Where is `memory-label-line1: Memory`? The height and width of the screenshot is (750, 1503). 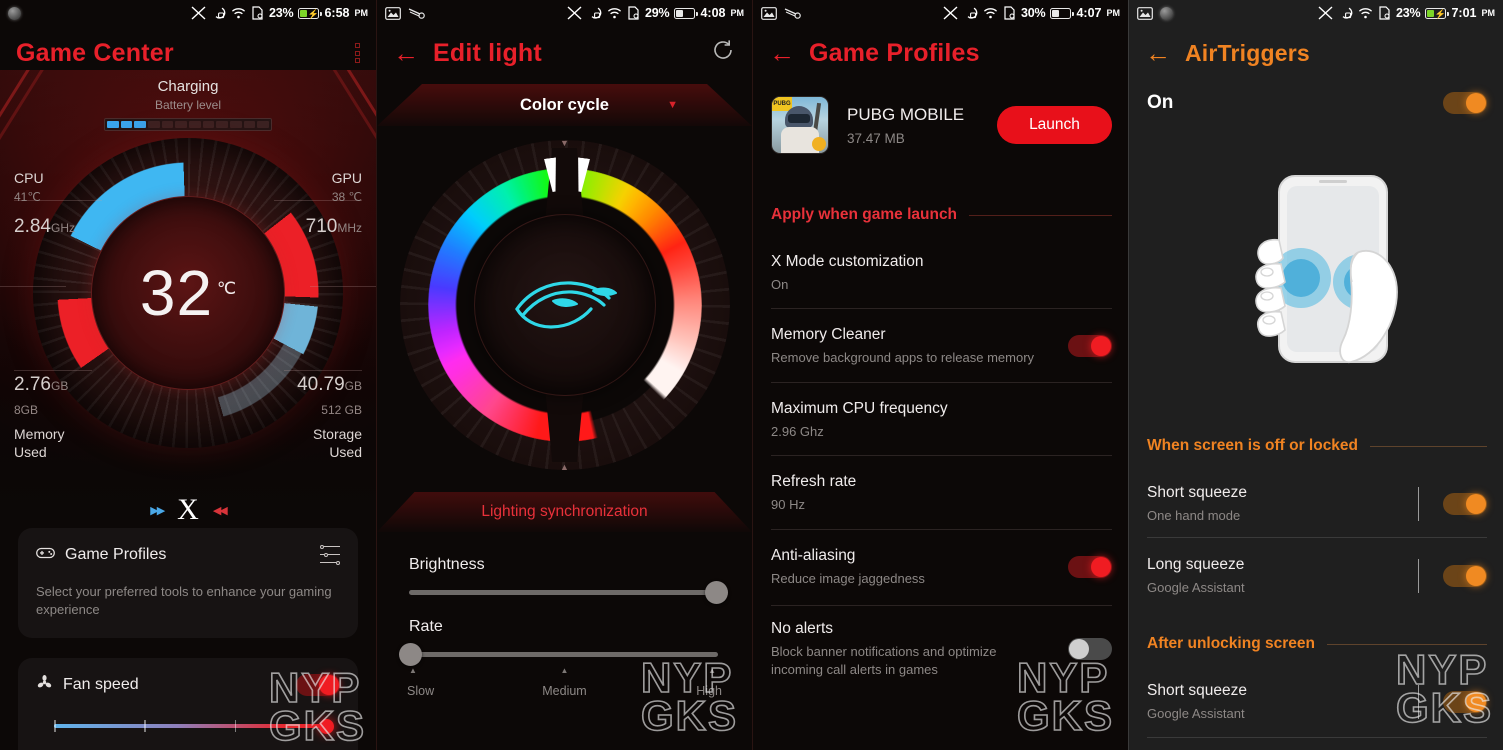 memory-label-line1: Memory is located at coordinates (39, 434).